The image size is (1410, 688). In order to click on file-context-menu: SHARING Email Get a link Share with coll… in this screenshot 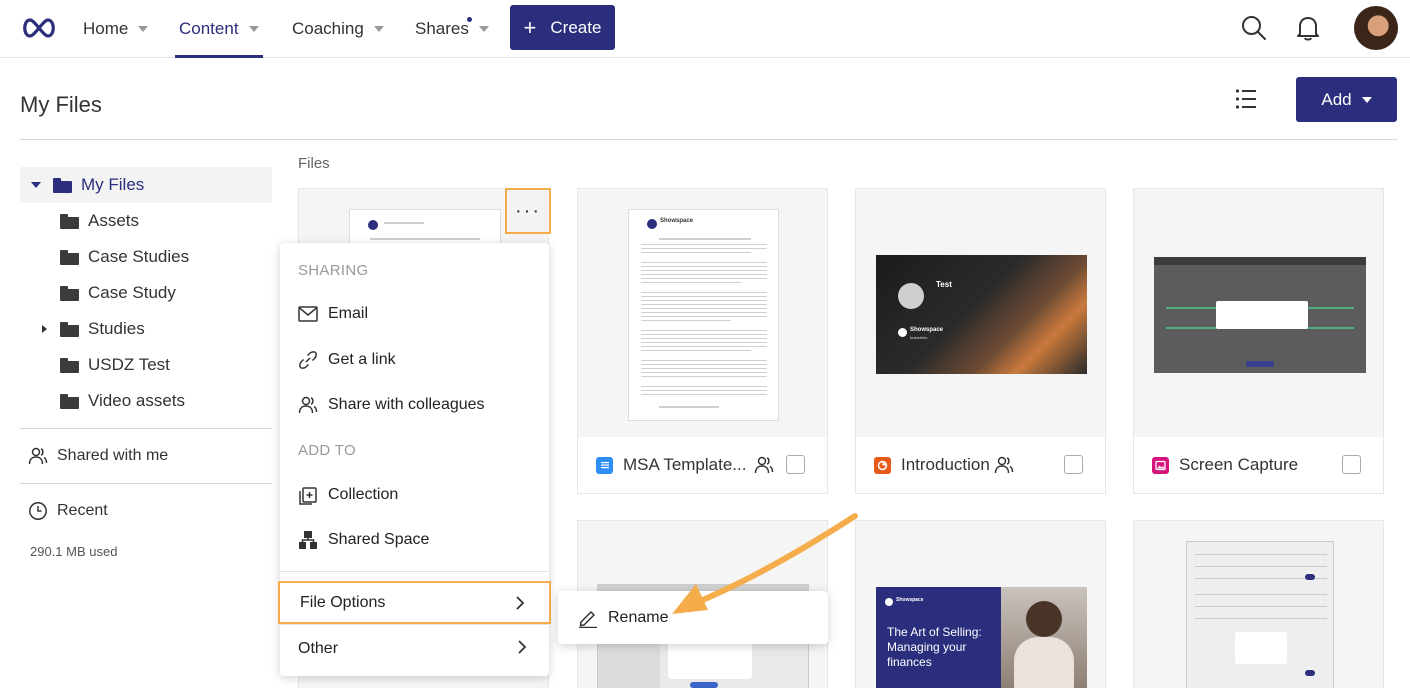, I will do `click(414, 459)`.